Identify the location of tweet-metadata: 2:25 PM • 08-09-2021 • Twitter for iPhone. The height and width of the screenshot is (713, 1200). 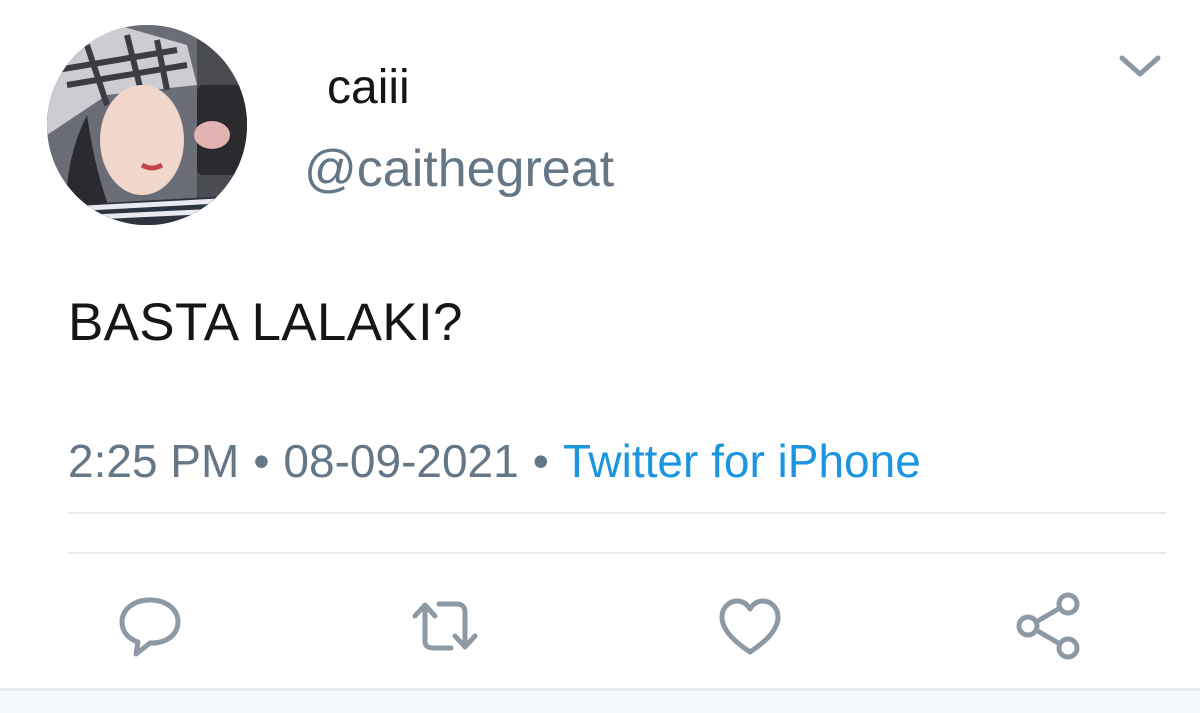
(494, 461).